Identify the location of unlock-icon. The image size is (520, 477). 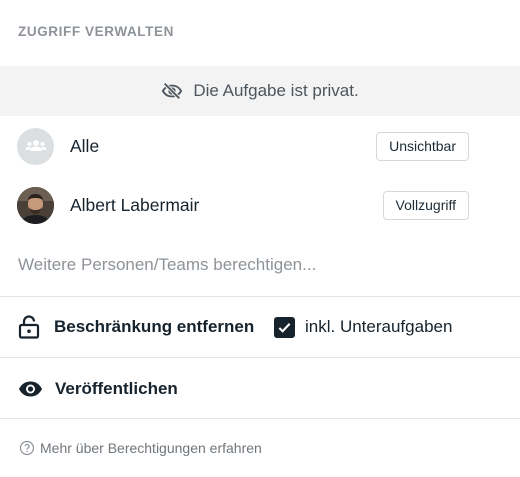
(29, 327).